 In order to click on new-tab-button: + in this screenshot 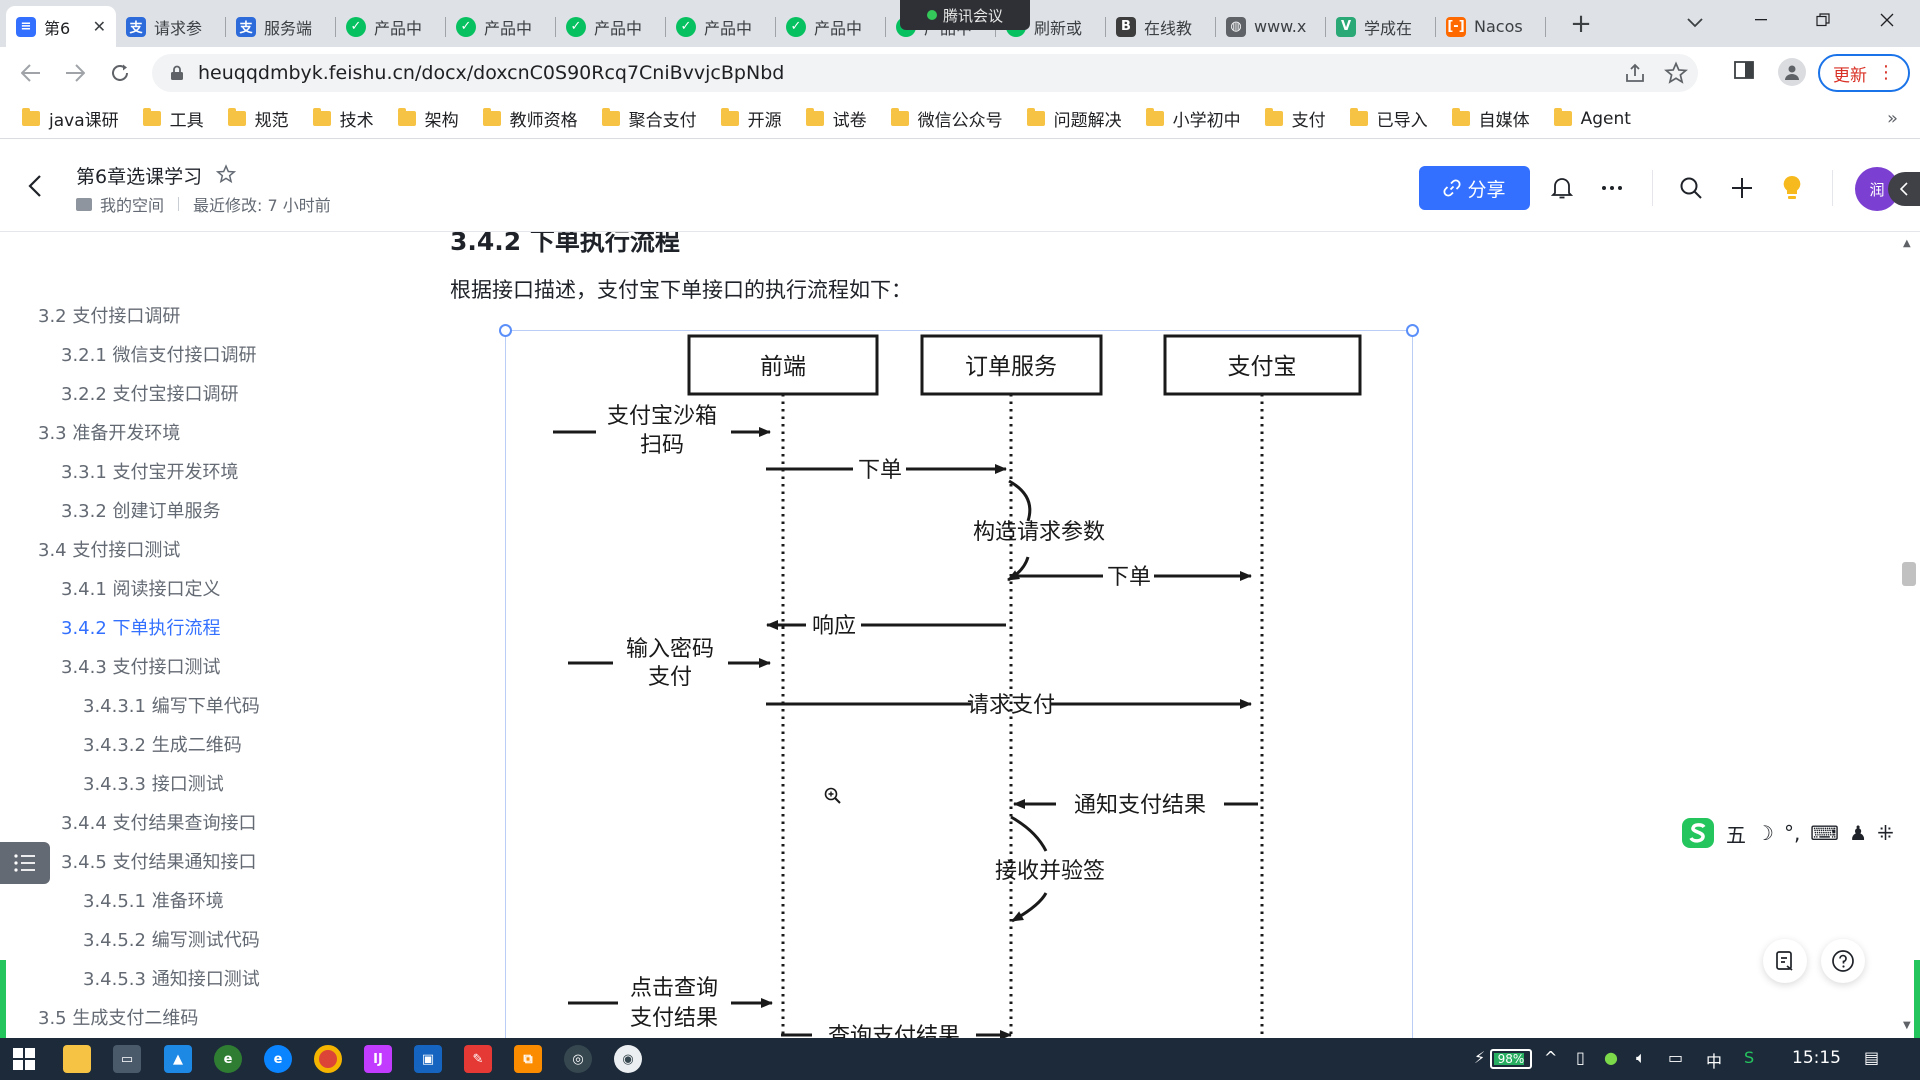, I will do `click(1581, 24)`.